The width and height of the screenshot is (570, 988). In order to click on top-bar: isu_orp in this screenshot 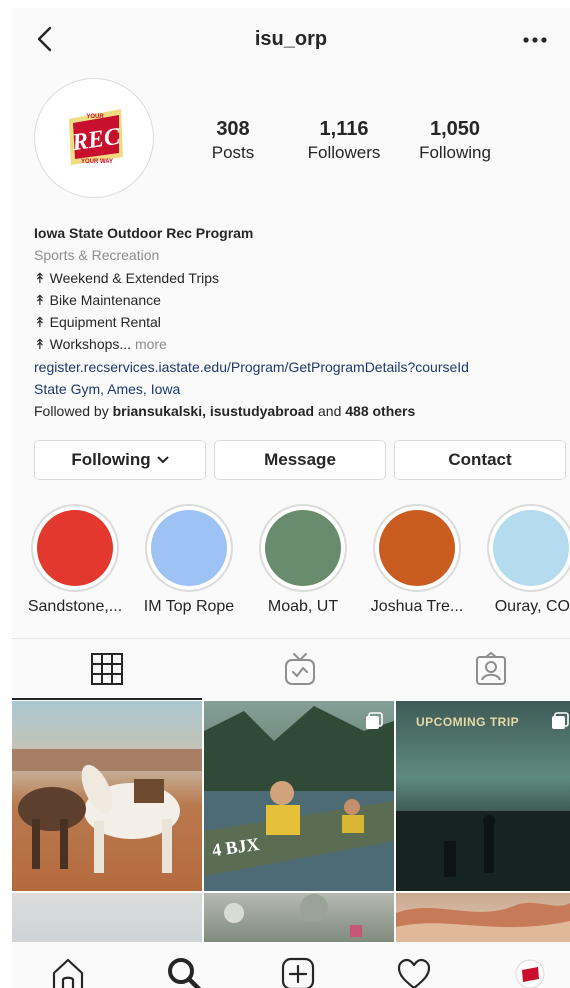, I will do `click(291, 40)`.